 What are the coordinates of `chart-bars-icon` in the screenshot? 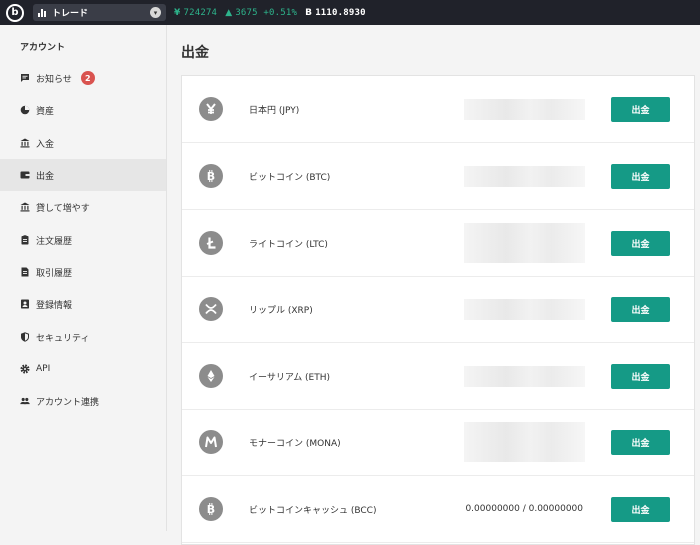 It's located at (42, 12).